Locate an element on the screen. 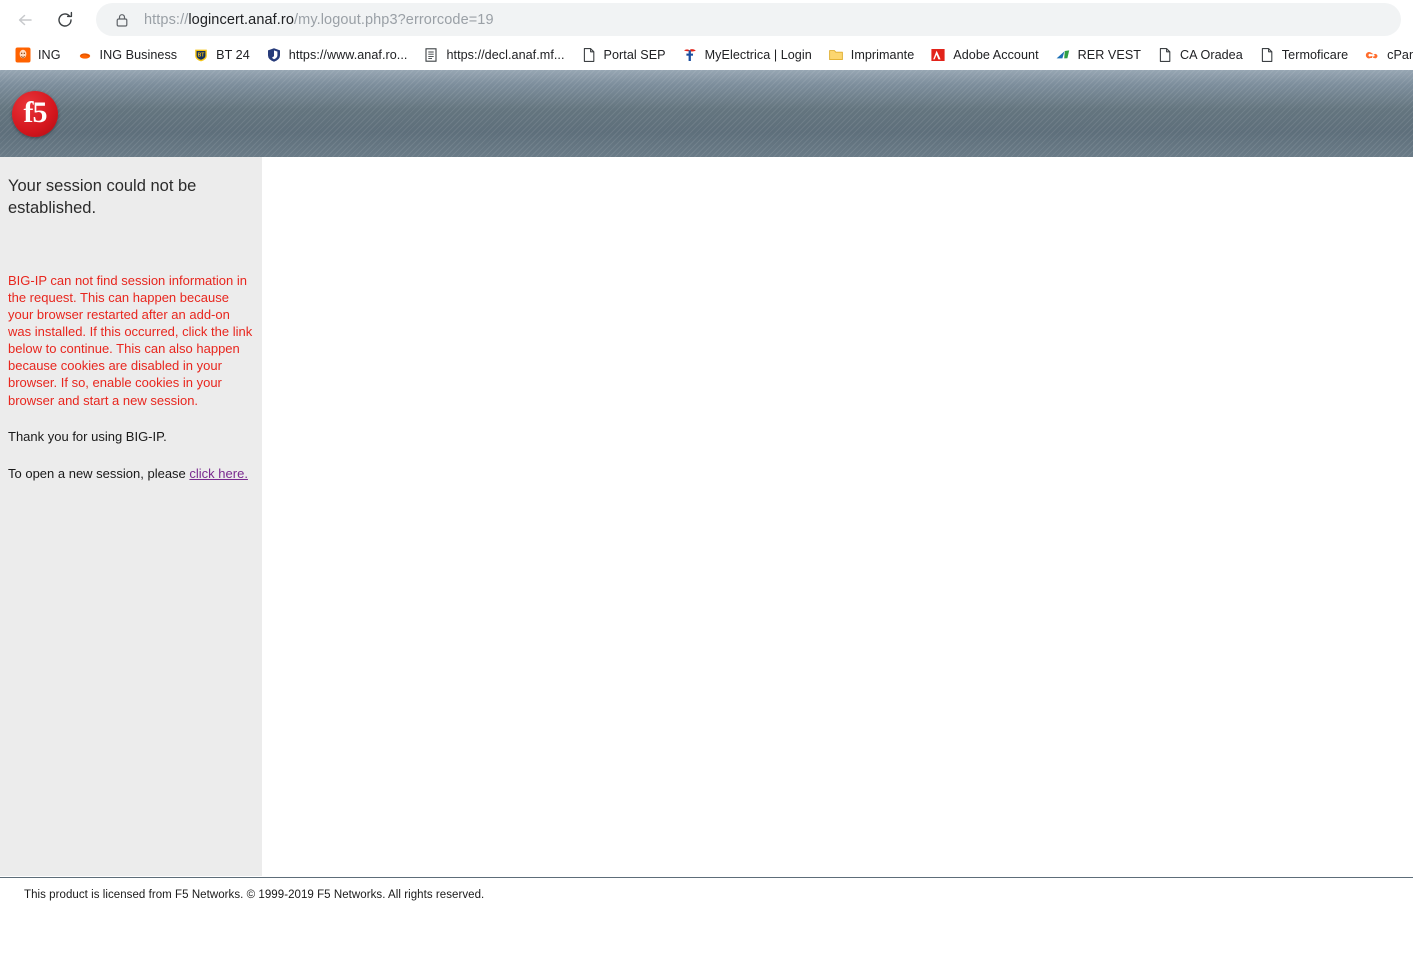 Image resolution: width=1413 pixels, height=967 pixels. bt24-shield-icon: BT is located at coordinates (201, 55).